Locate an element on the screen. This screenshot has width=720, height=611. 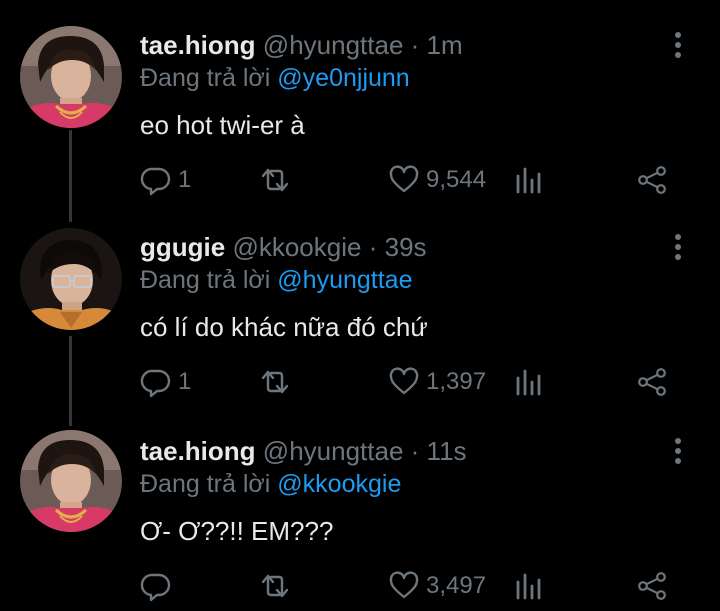
timestamp: 11s is located at coordinates (447, 451).